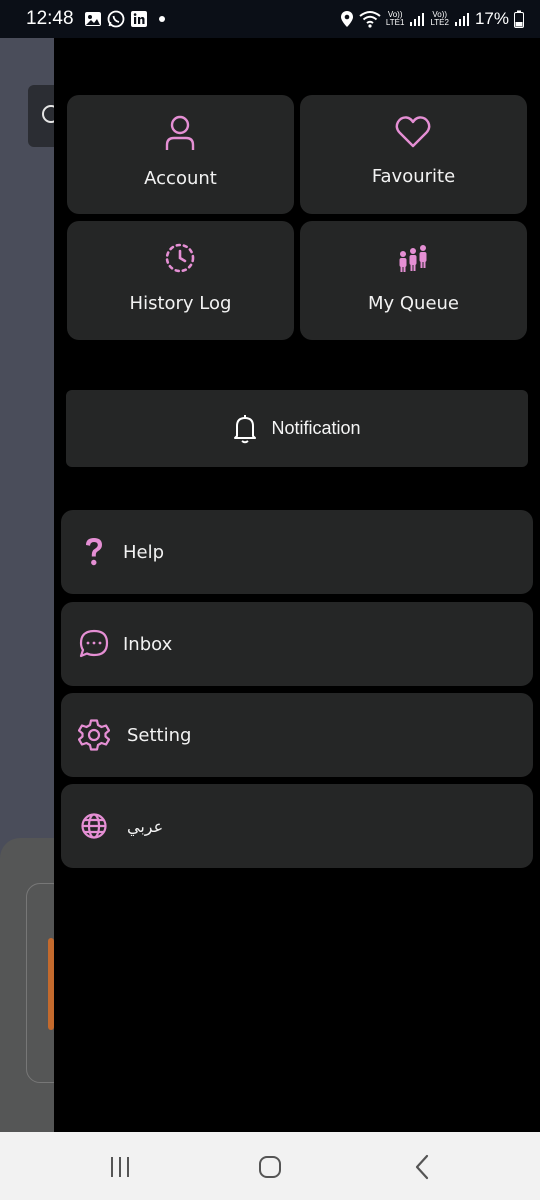 Image resolution: width=540 pixels, height=1200 pixels. I want to click on system-icons: Vo)) LTE1 Vo)) LTE2 17%, so click(432, 19).